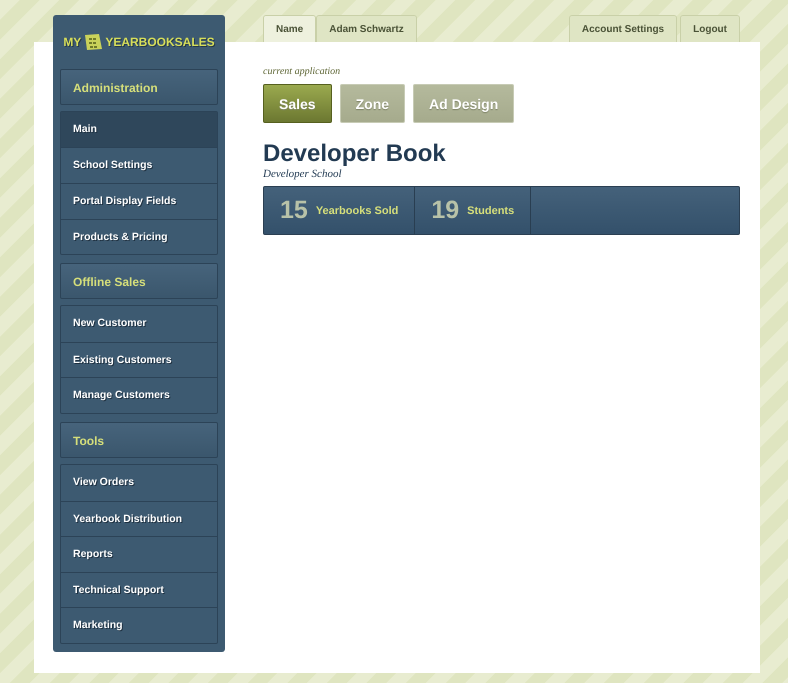 The image size is (788, 683). Describe the element at coordinates (139, 324) in the screenshot. I see `menu-item: New Customer` at that location.